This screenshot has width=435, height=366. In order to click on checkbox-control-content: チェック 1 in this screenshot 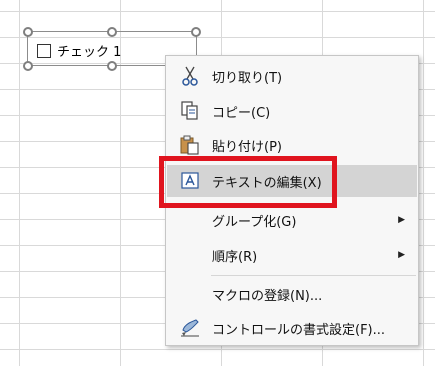, I will do `click(79, 50)`.